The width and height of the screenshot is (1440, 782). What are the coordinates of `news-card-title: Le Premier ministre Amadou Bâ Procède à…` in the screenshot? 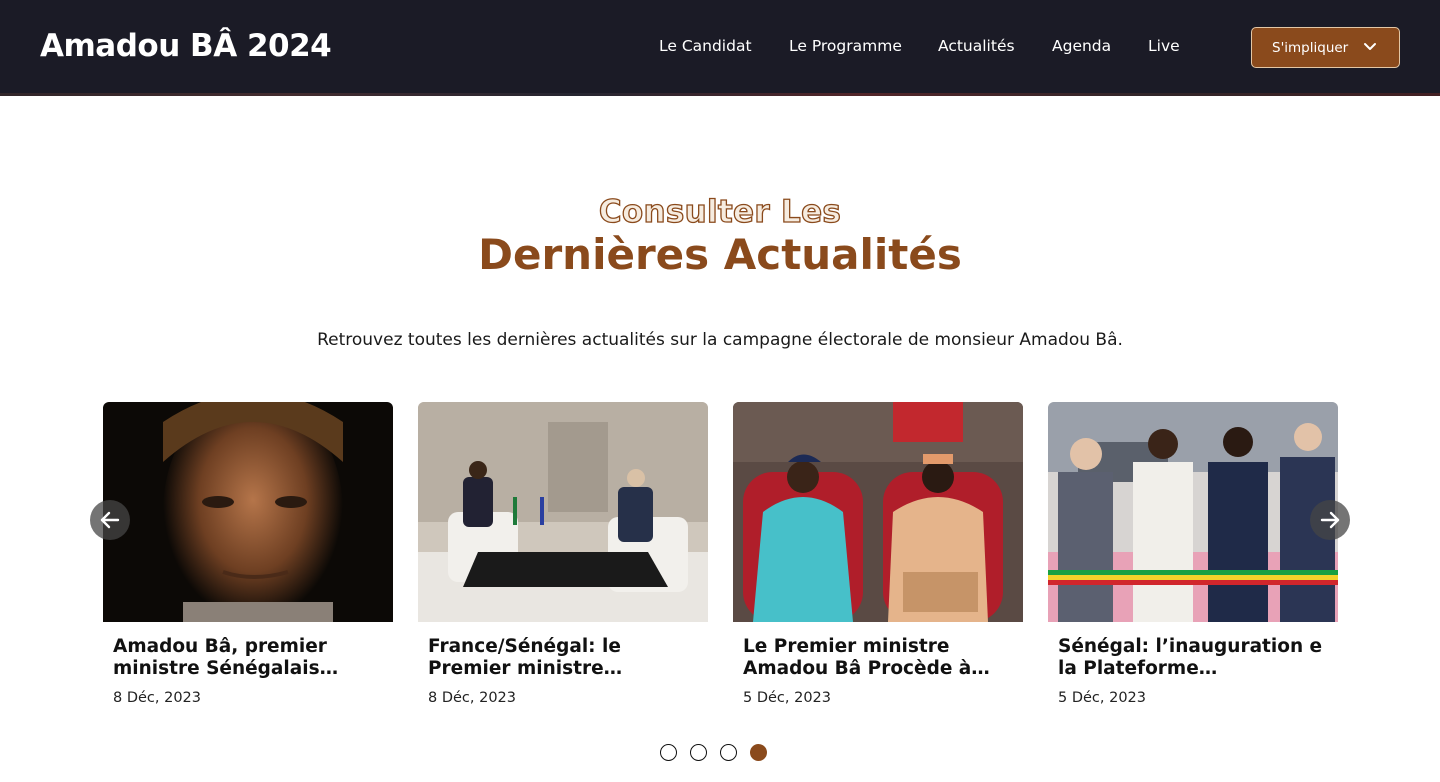 It's located at (878, 658).